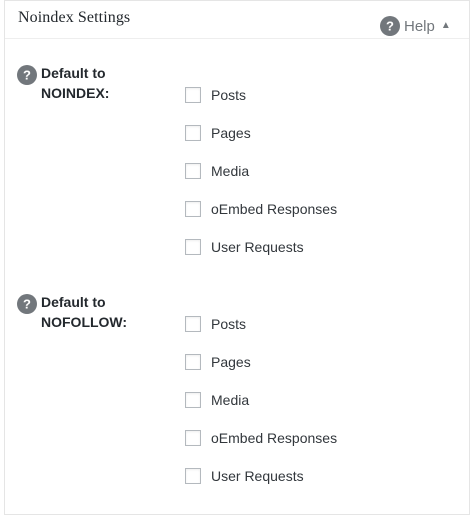 The height and width of the screenshot is (515, 474). Describe the element at coordinates (193, 362) in the screenshot. I see `nofollow-pages-checkbox` at that location.